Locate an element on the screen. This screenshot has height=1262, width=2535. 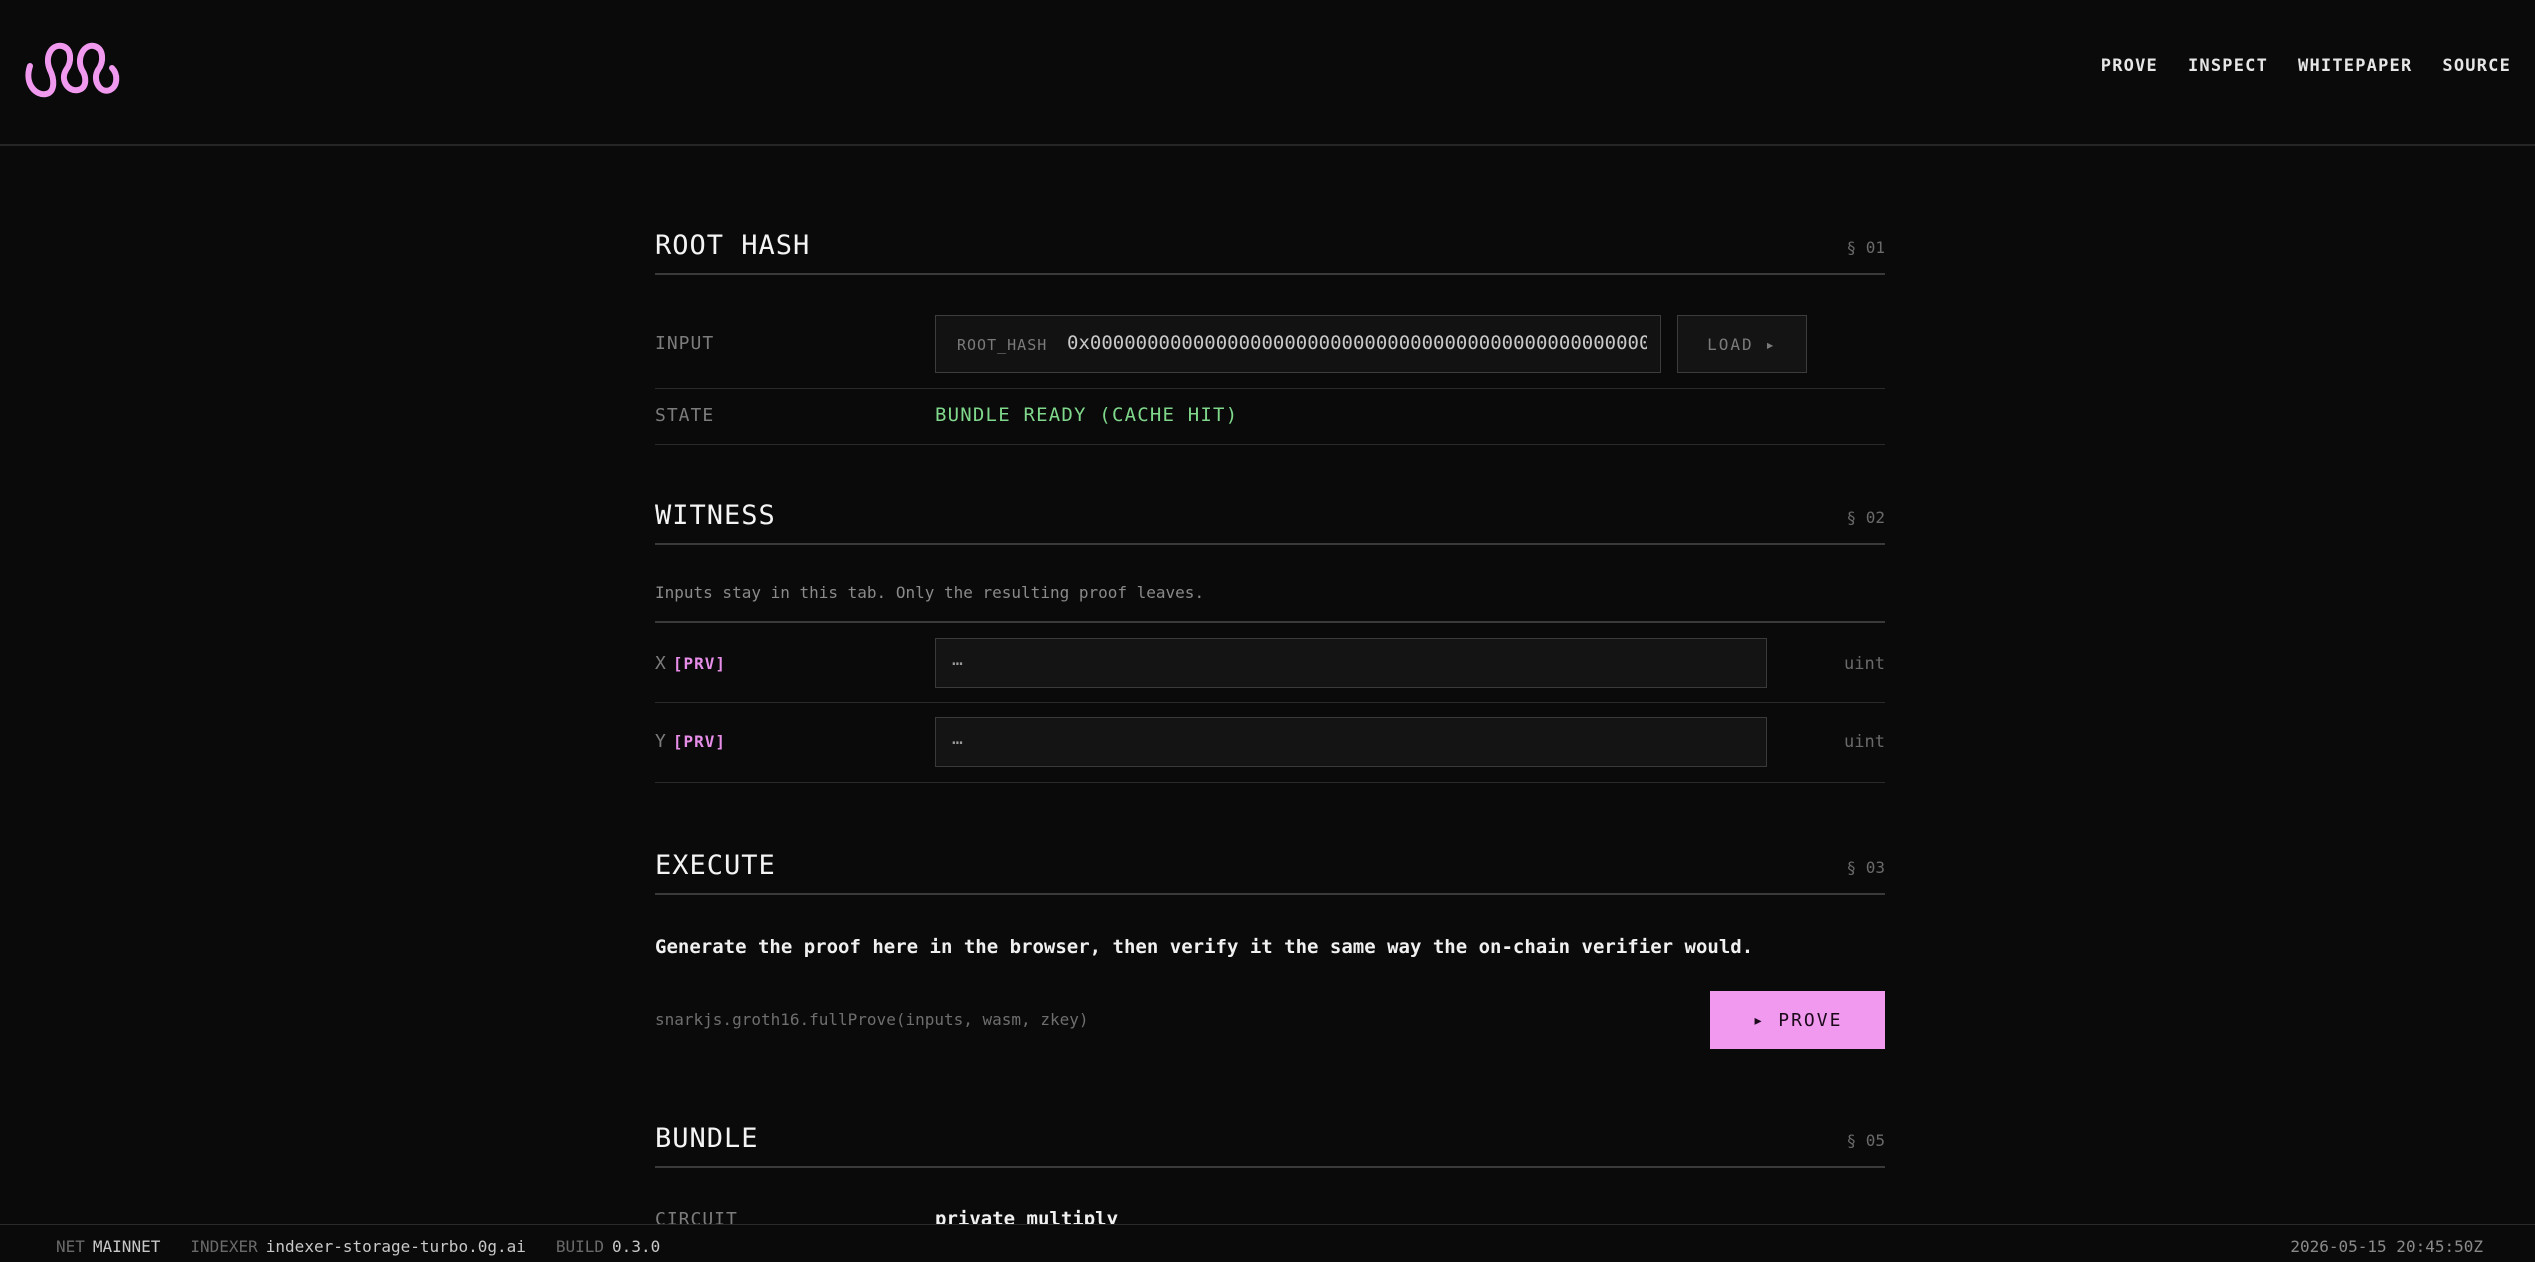
prove-button: ▸ PROVE is located at coordinates (1797, 1020).